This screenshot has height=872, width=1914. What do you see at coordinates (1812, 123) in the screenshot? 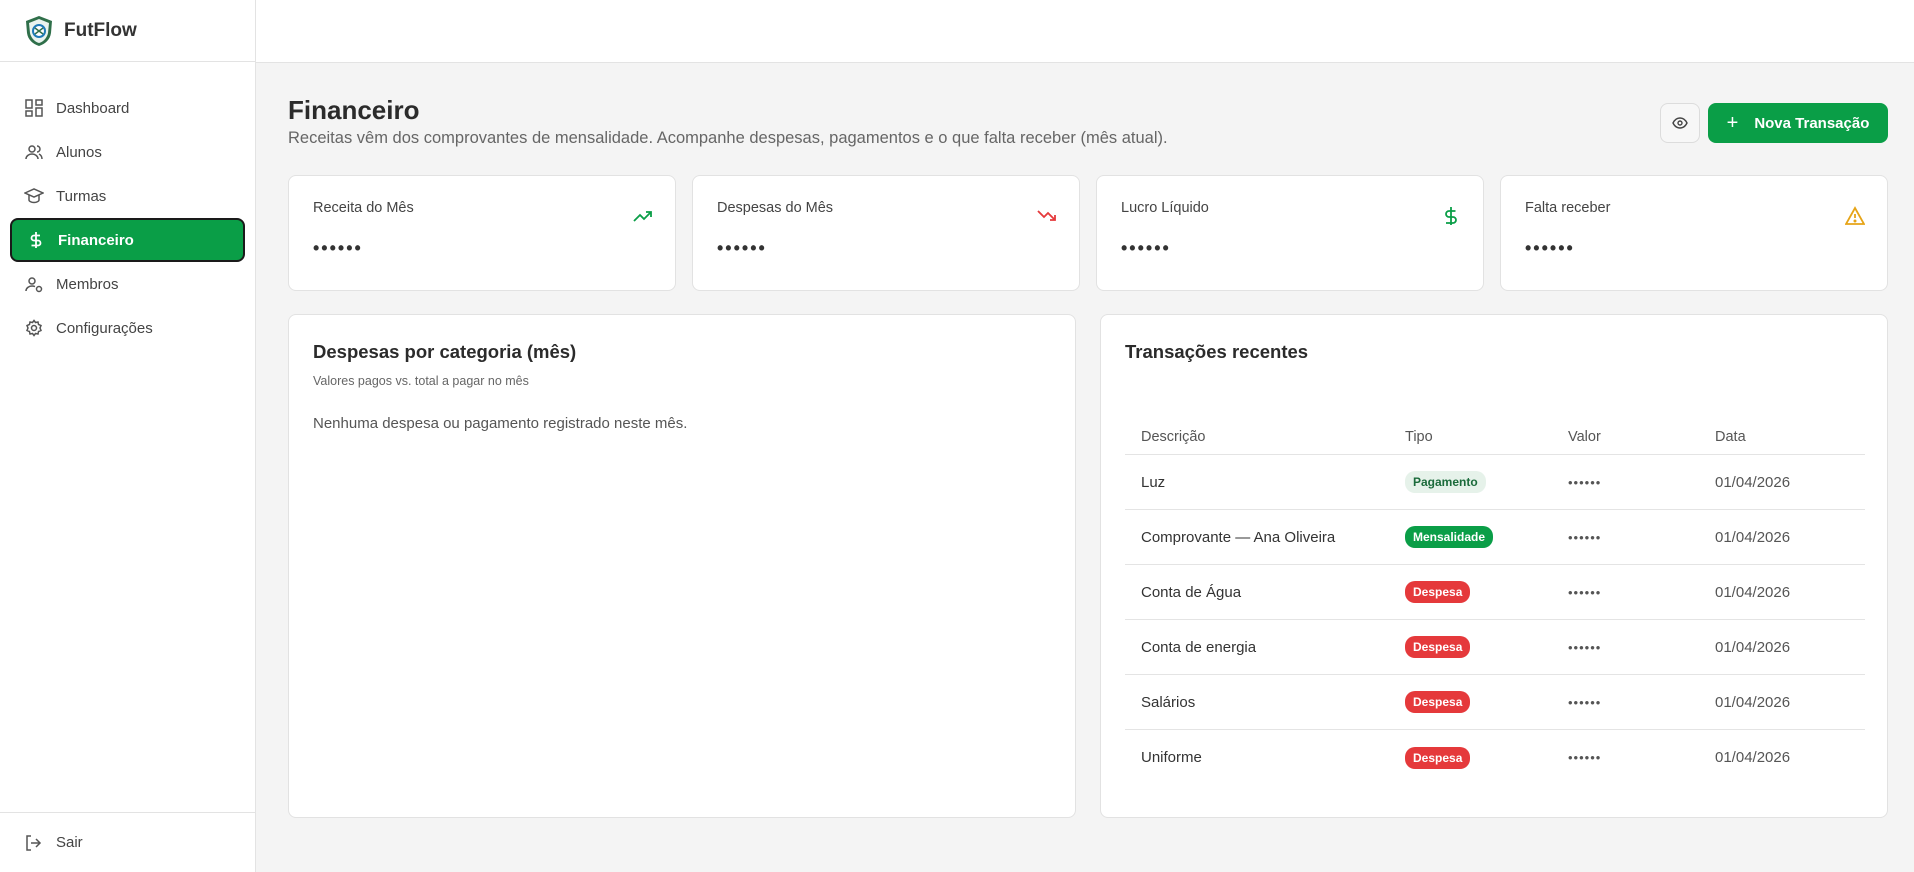
I see `new-transaction-label: Nova Transação` at bounding box center [1812, 123].